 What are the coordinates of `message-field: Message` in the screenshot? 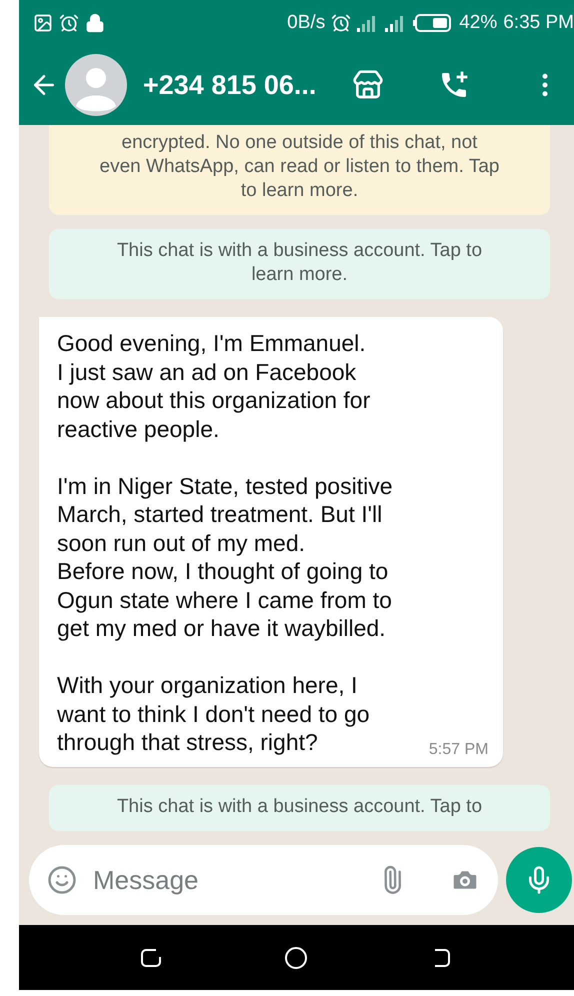 It's located at (263, 880).